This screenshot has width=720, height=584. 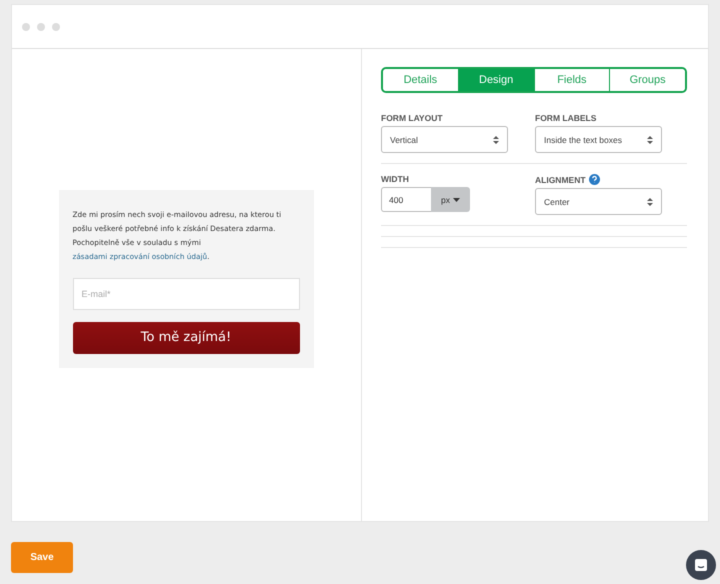 What do you see at coordinates (412, 118) in the screenshot?
I see `field-label: FORM LAYOUT` at bounding box center [412, 118].